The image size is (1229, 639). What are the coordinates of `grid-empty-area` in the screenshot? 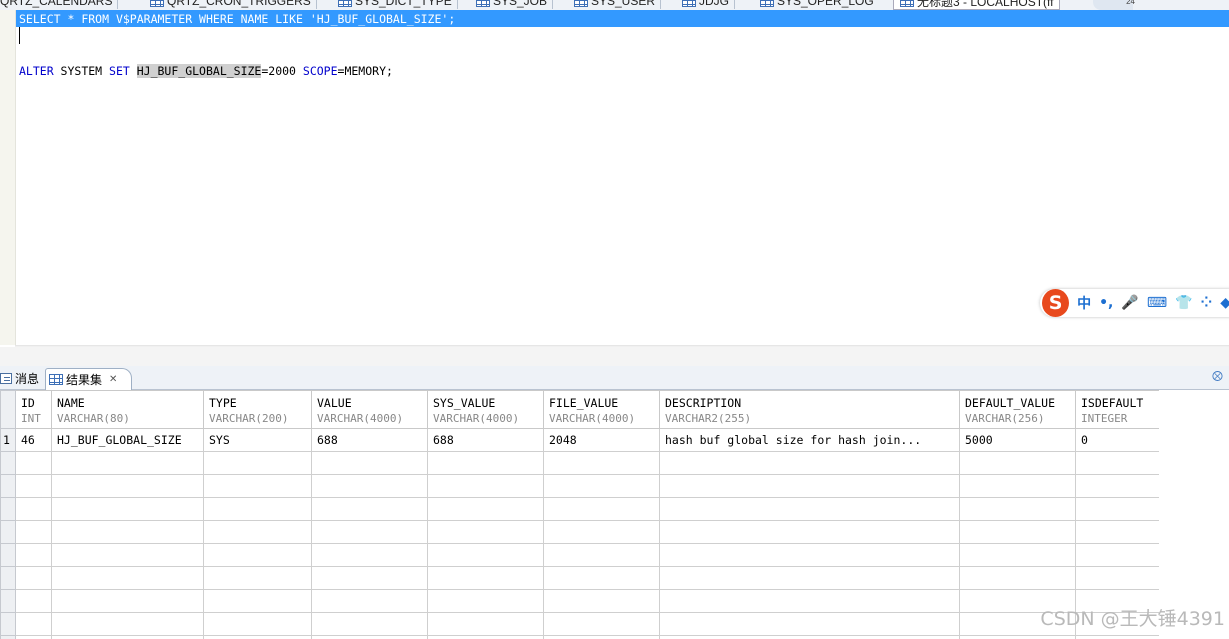 It's located at (1194, 514).